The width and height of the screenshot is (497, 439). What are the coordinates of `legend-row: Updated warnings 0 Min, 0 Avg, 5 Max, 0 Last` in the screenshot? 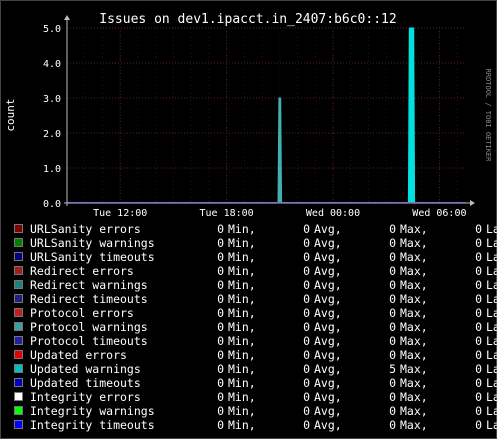 It's located at (255, 369).